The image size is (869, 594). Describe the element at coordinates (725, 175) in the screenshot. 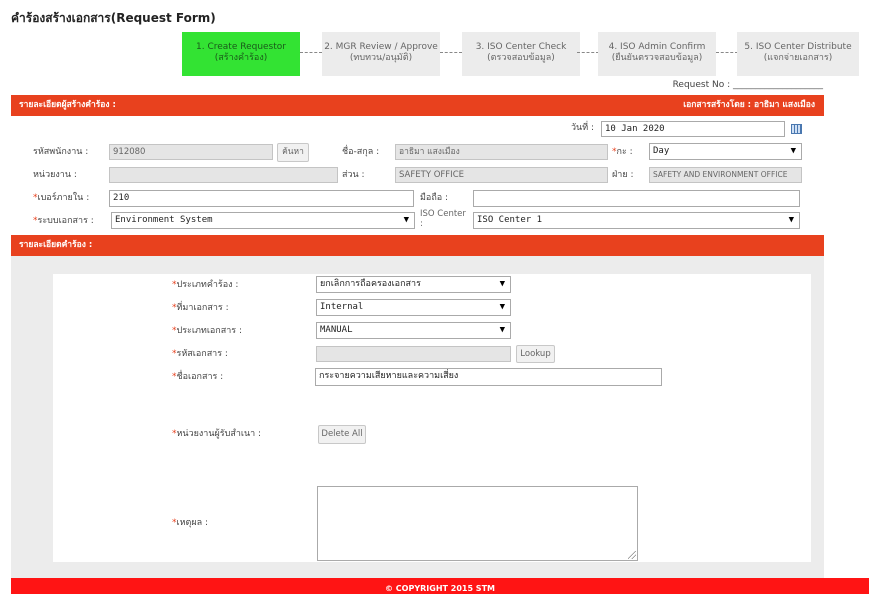

I see `division-field: SAFETY AND ENVIRONMENT OFFICE` at that location.